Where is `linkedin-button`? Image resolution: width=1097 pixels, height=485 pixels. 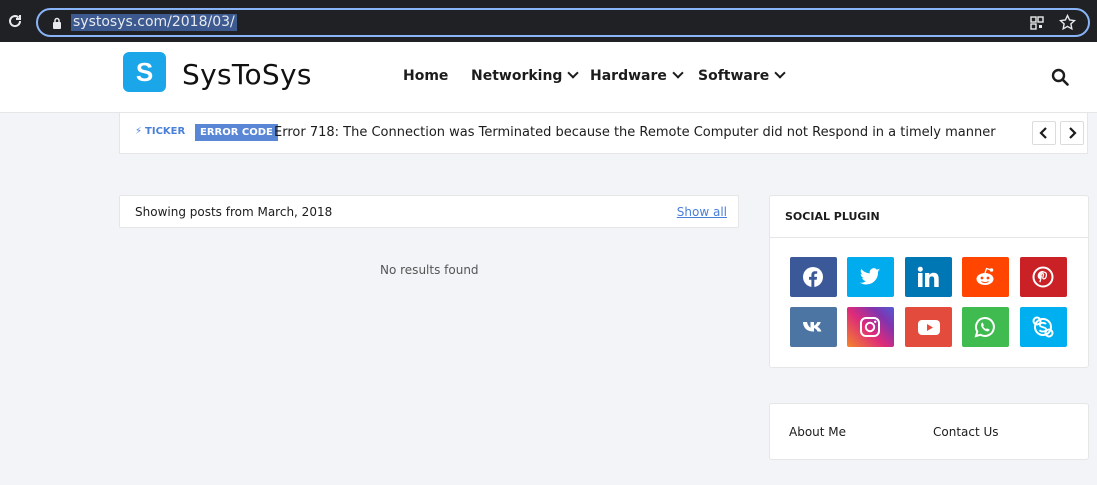 linkedin-button is located at coordinates (928, 277).